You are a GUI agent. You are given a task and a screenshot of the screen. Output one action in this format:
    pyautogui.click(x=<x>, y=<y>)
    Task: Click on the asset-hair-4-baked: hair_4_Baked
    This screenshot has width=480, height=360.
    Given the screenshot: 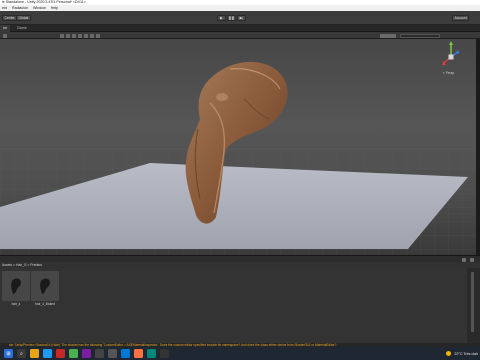 What is the action you would take?
    pyautogui.click(x=45, y=291)
    